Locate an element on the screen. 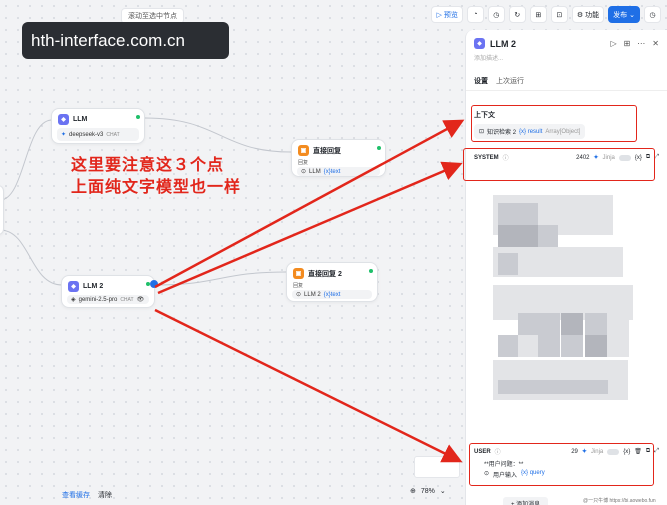 The height and width of the screenshot is (505, 667). model-icon: ◈ is located at coordinates (73, 300).